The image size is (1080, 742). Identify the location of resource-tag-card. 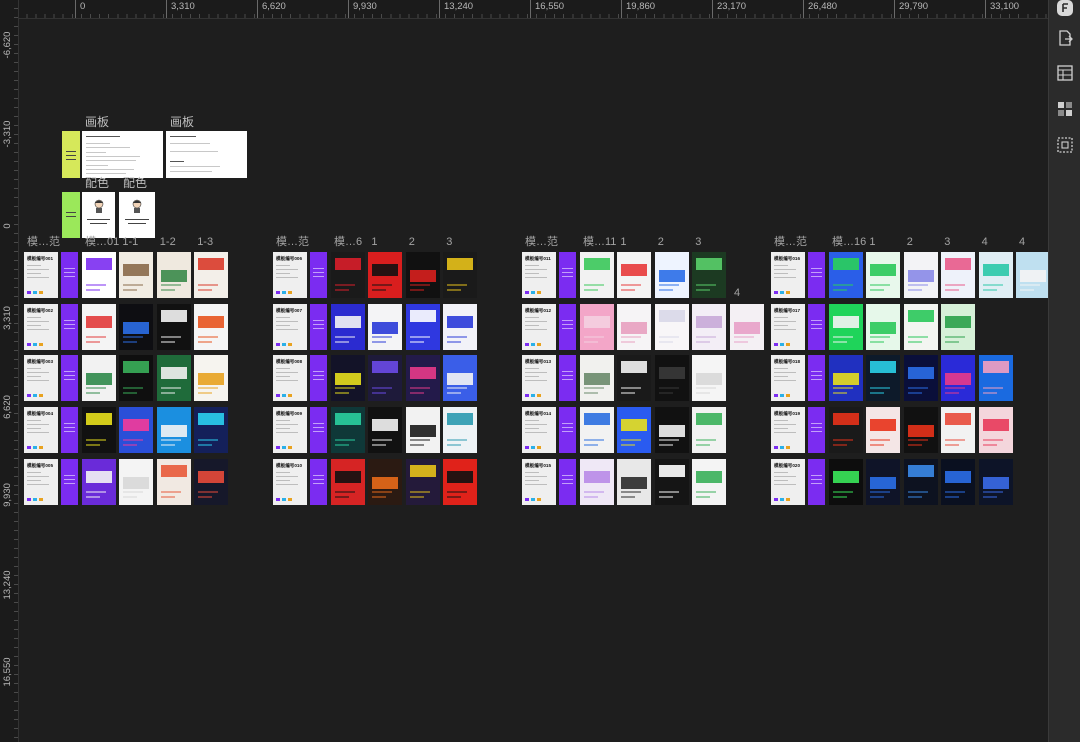
(71, 154).